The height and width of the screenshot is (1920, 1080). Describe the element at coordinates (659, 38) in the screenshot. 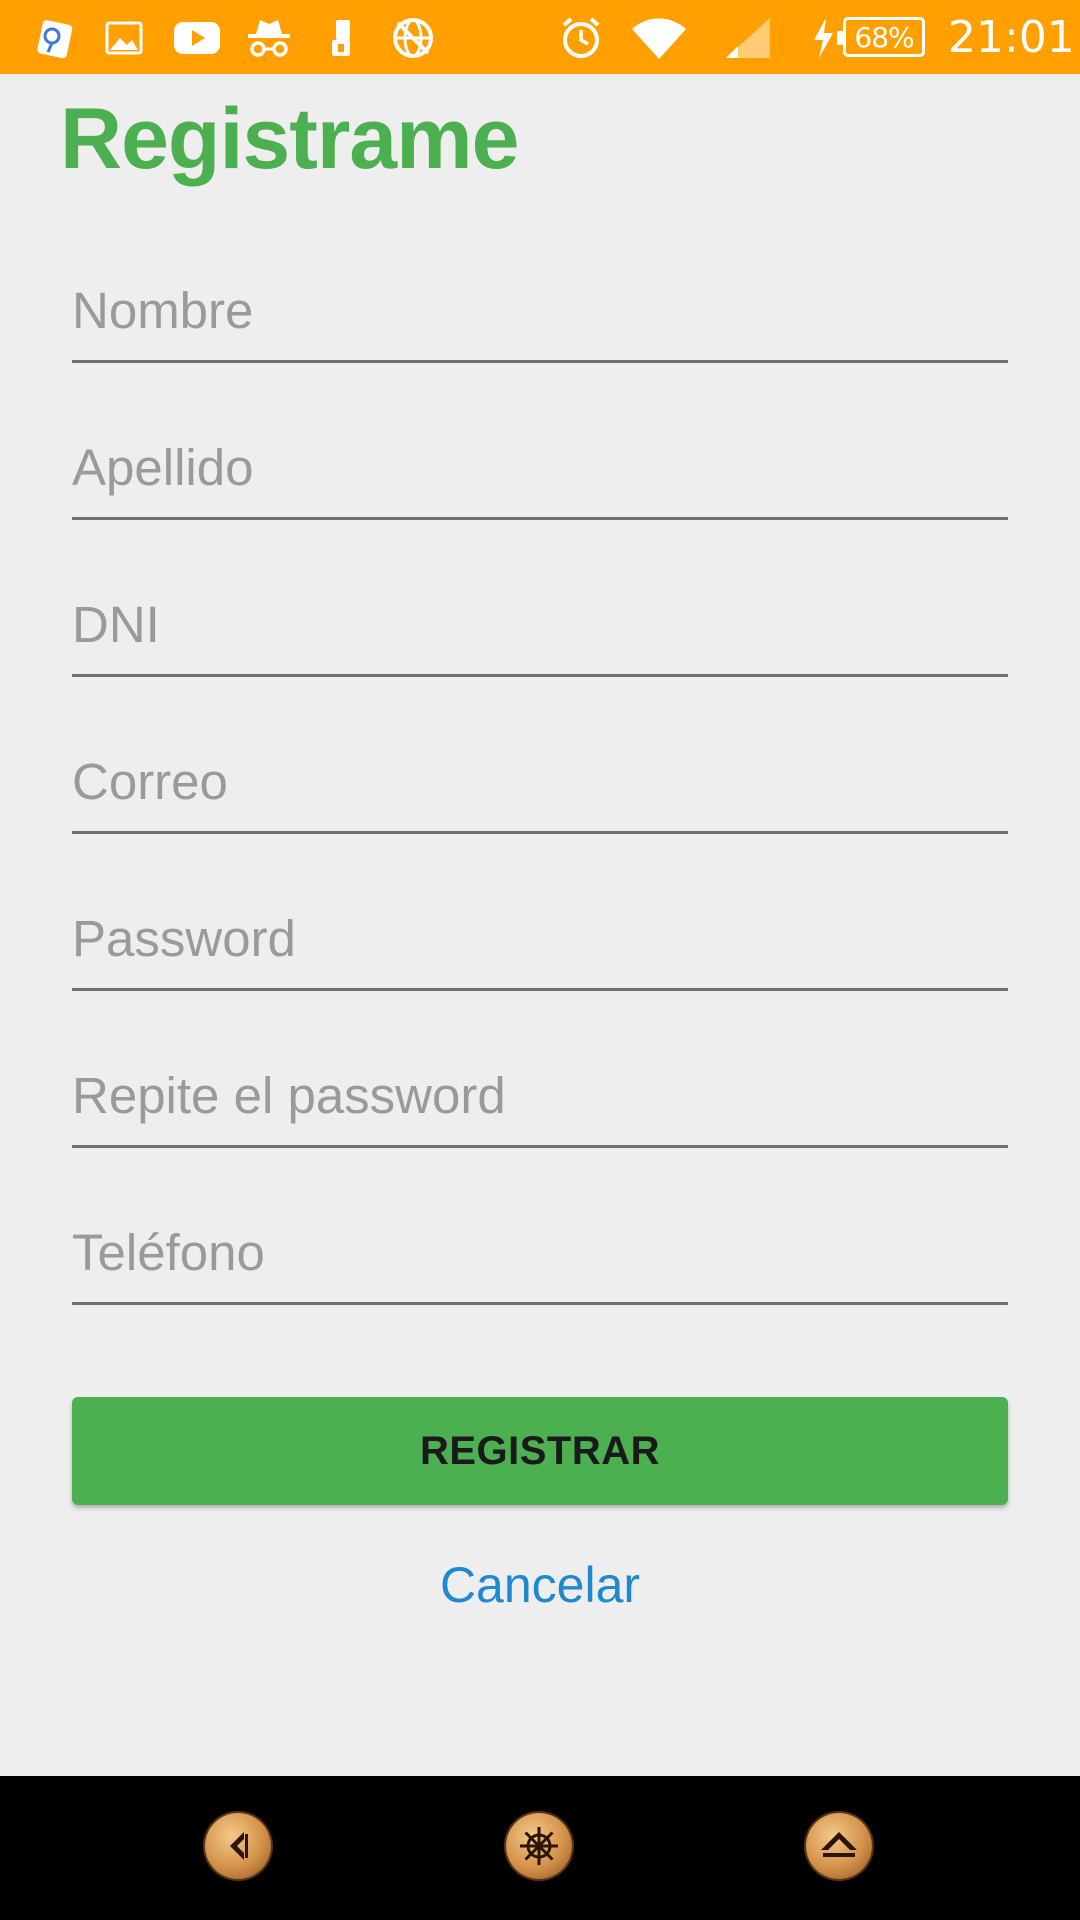

I see `wifi-icon` at that location.